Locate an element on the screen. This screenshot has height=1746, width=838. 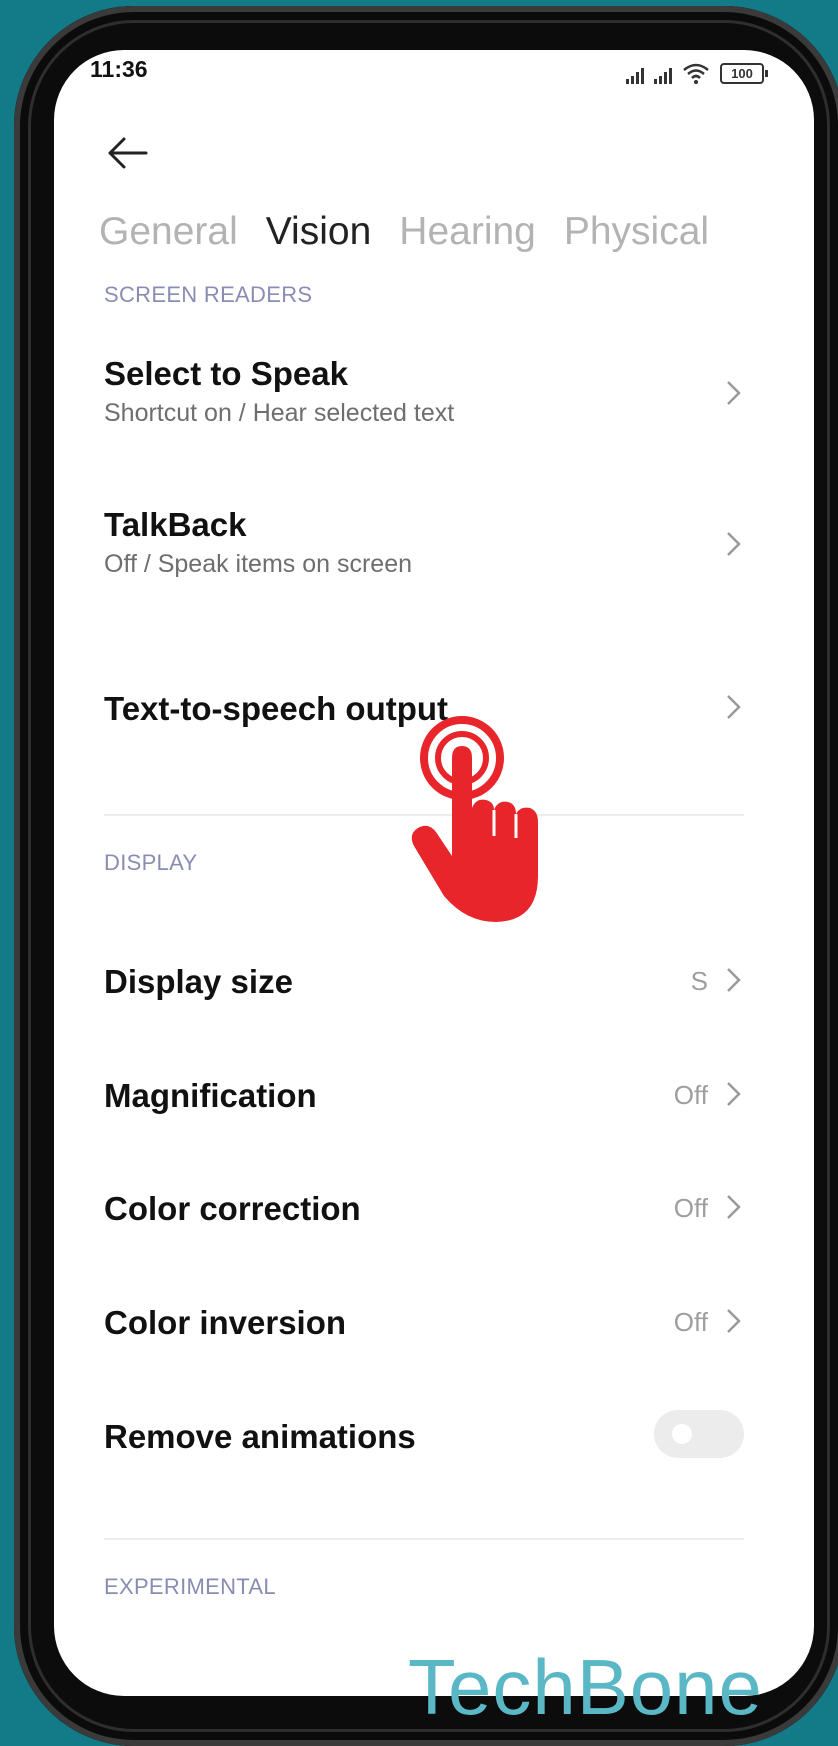
status-icons: 100 is located at coordinates (697, 72).